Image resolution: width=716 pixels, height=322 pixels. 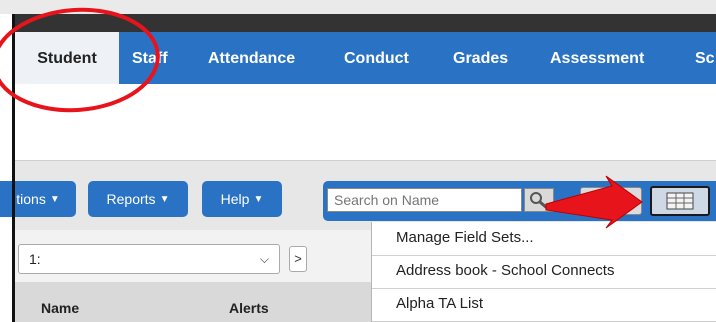 I want to click on next-page-button: >, so click(x=298, y=259).